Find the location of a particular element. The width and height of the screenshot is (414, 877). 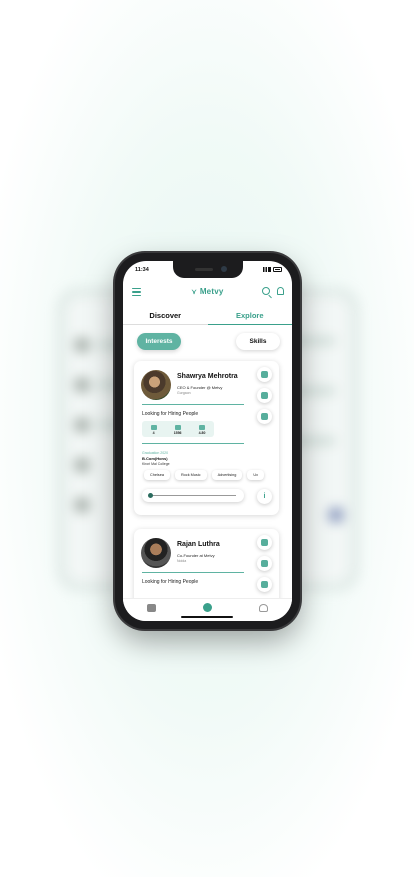

profile-name: Rajan Luthra is located at coordinates (198, 544).